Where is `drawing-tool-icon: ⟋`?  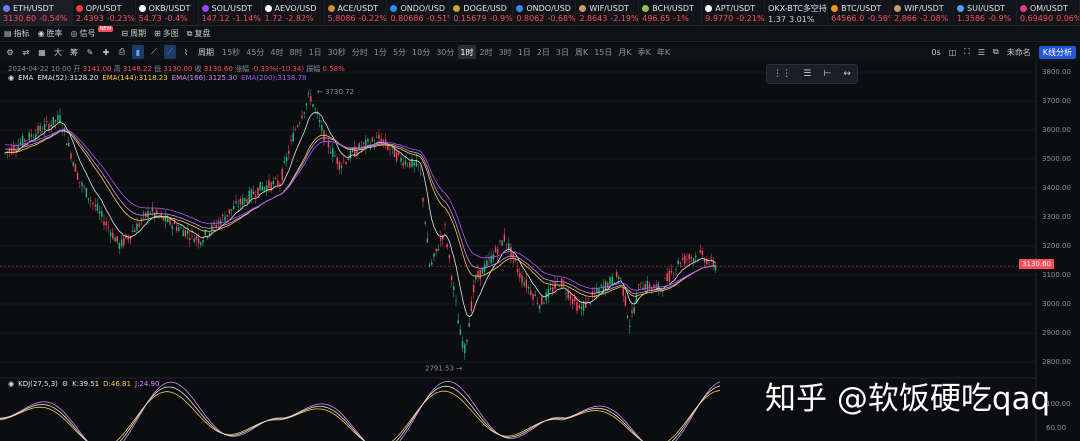
drawing-tool-icon: ⟋ is located at coordinates (154, 52).